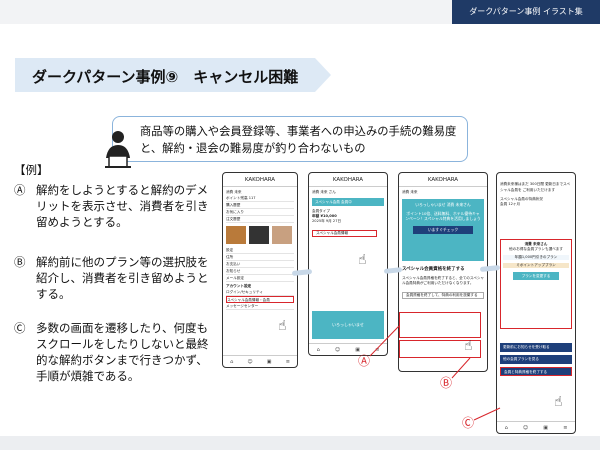 Image resolution: width=600 pixels, height=450 pixels. Describe the element at coordinates (526, 12) in the screenshot. I see `series-label: ダークパターン事例 イラスト集` at that location.